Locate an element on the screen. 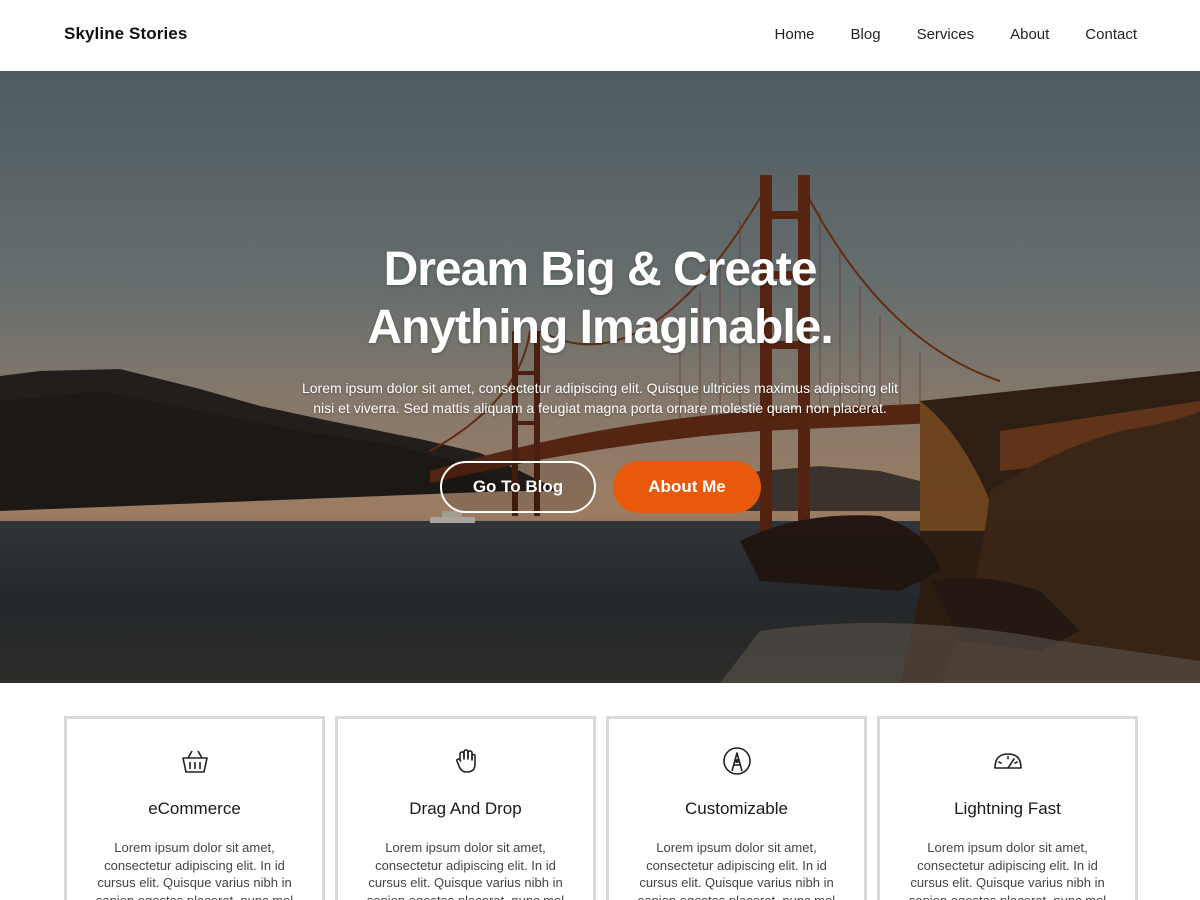 The image size is (1200, 900). about-me-button: About Me is located at coordinates (687, 487).